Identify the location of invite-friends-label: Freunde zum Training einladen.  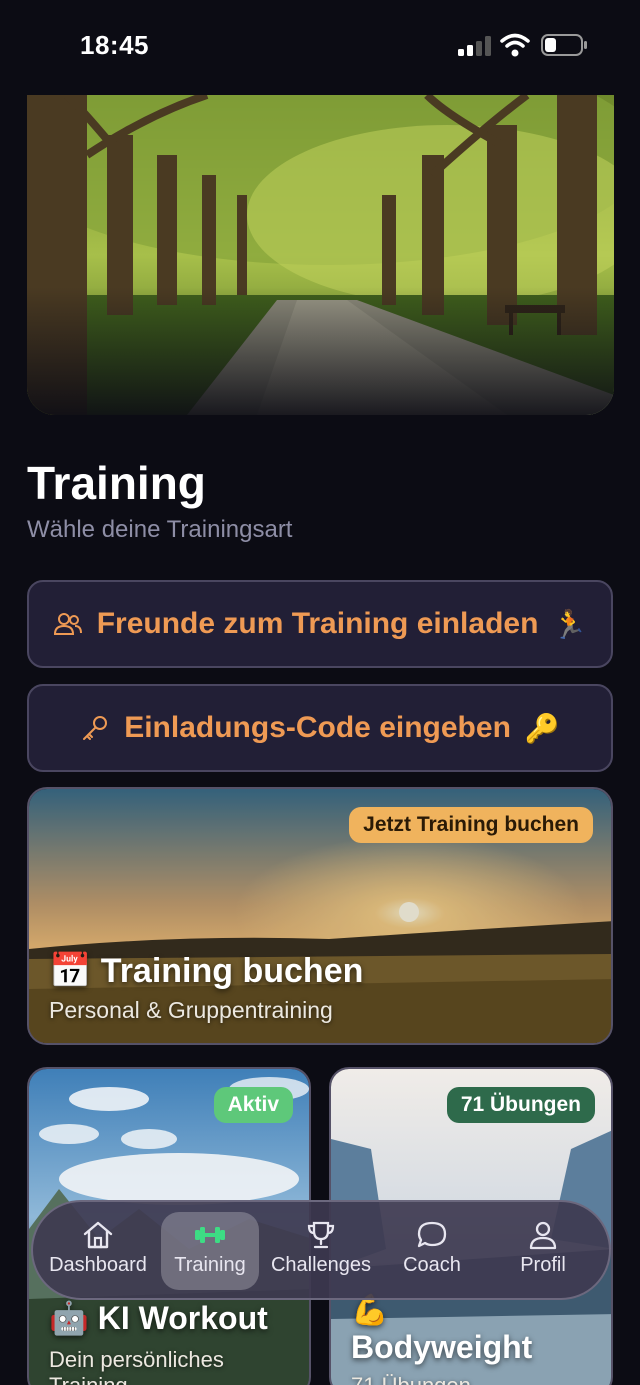
(317, 623).